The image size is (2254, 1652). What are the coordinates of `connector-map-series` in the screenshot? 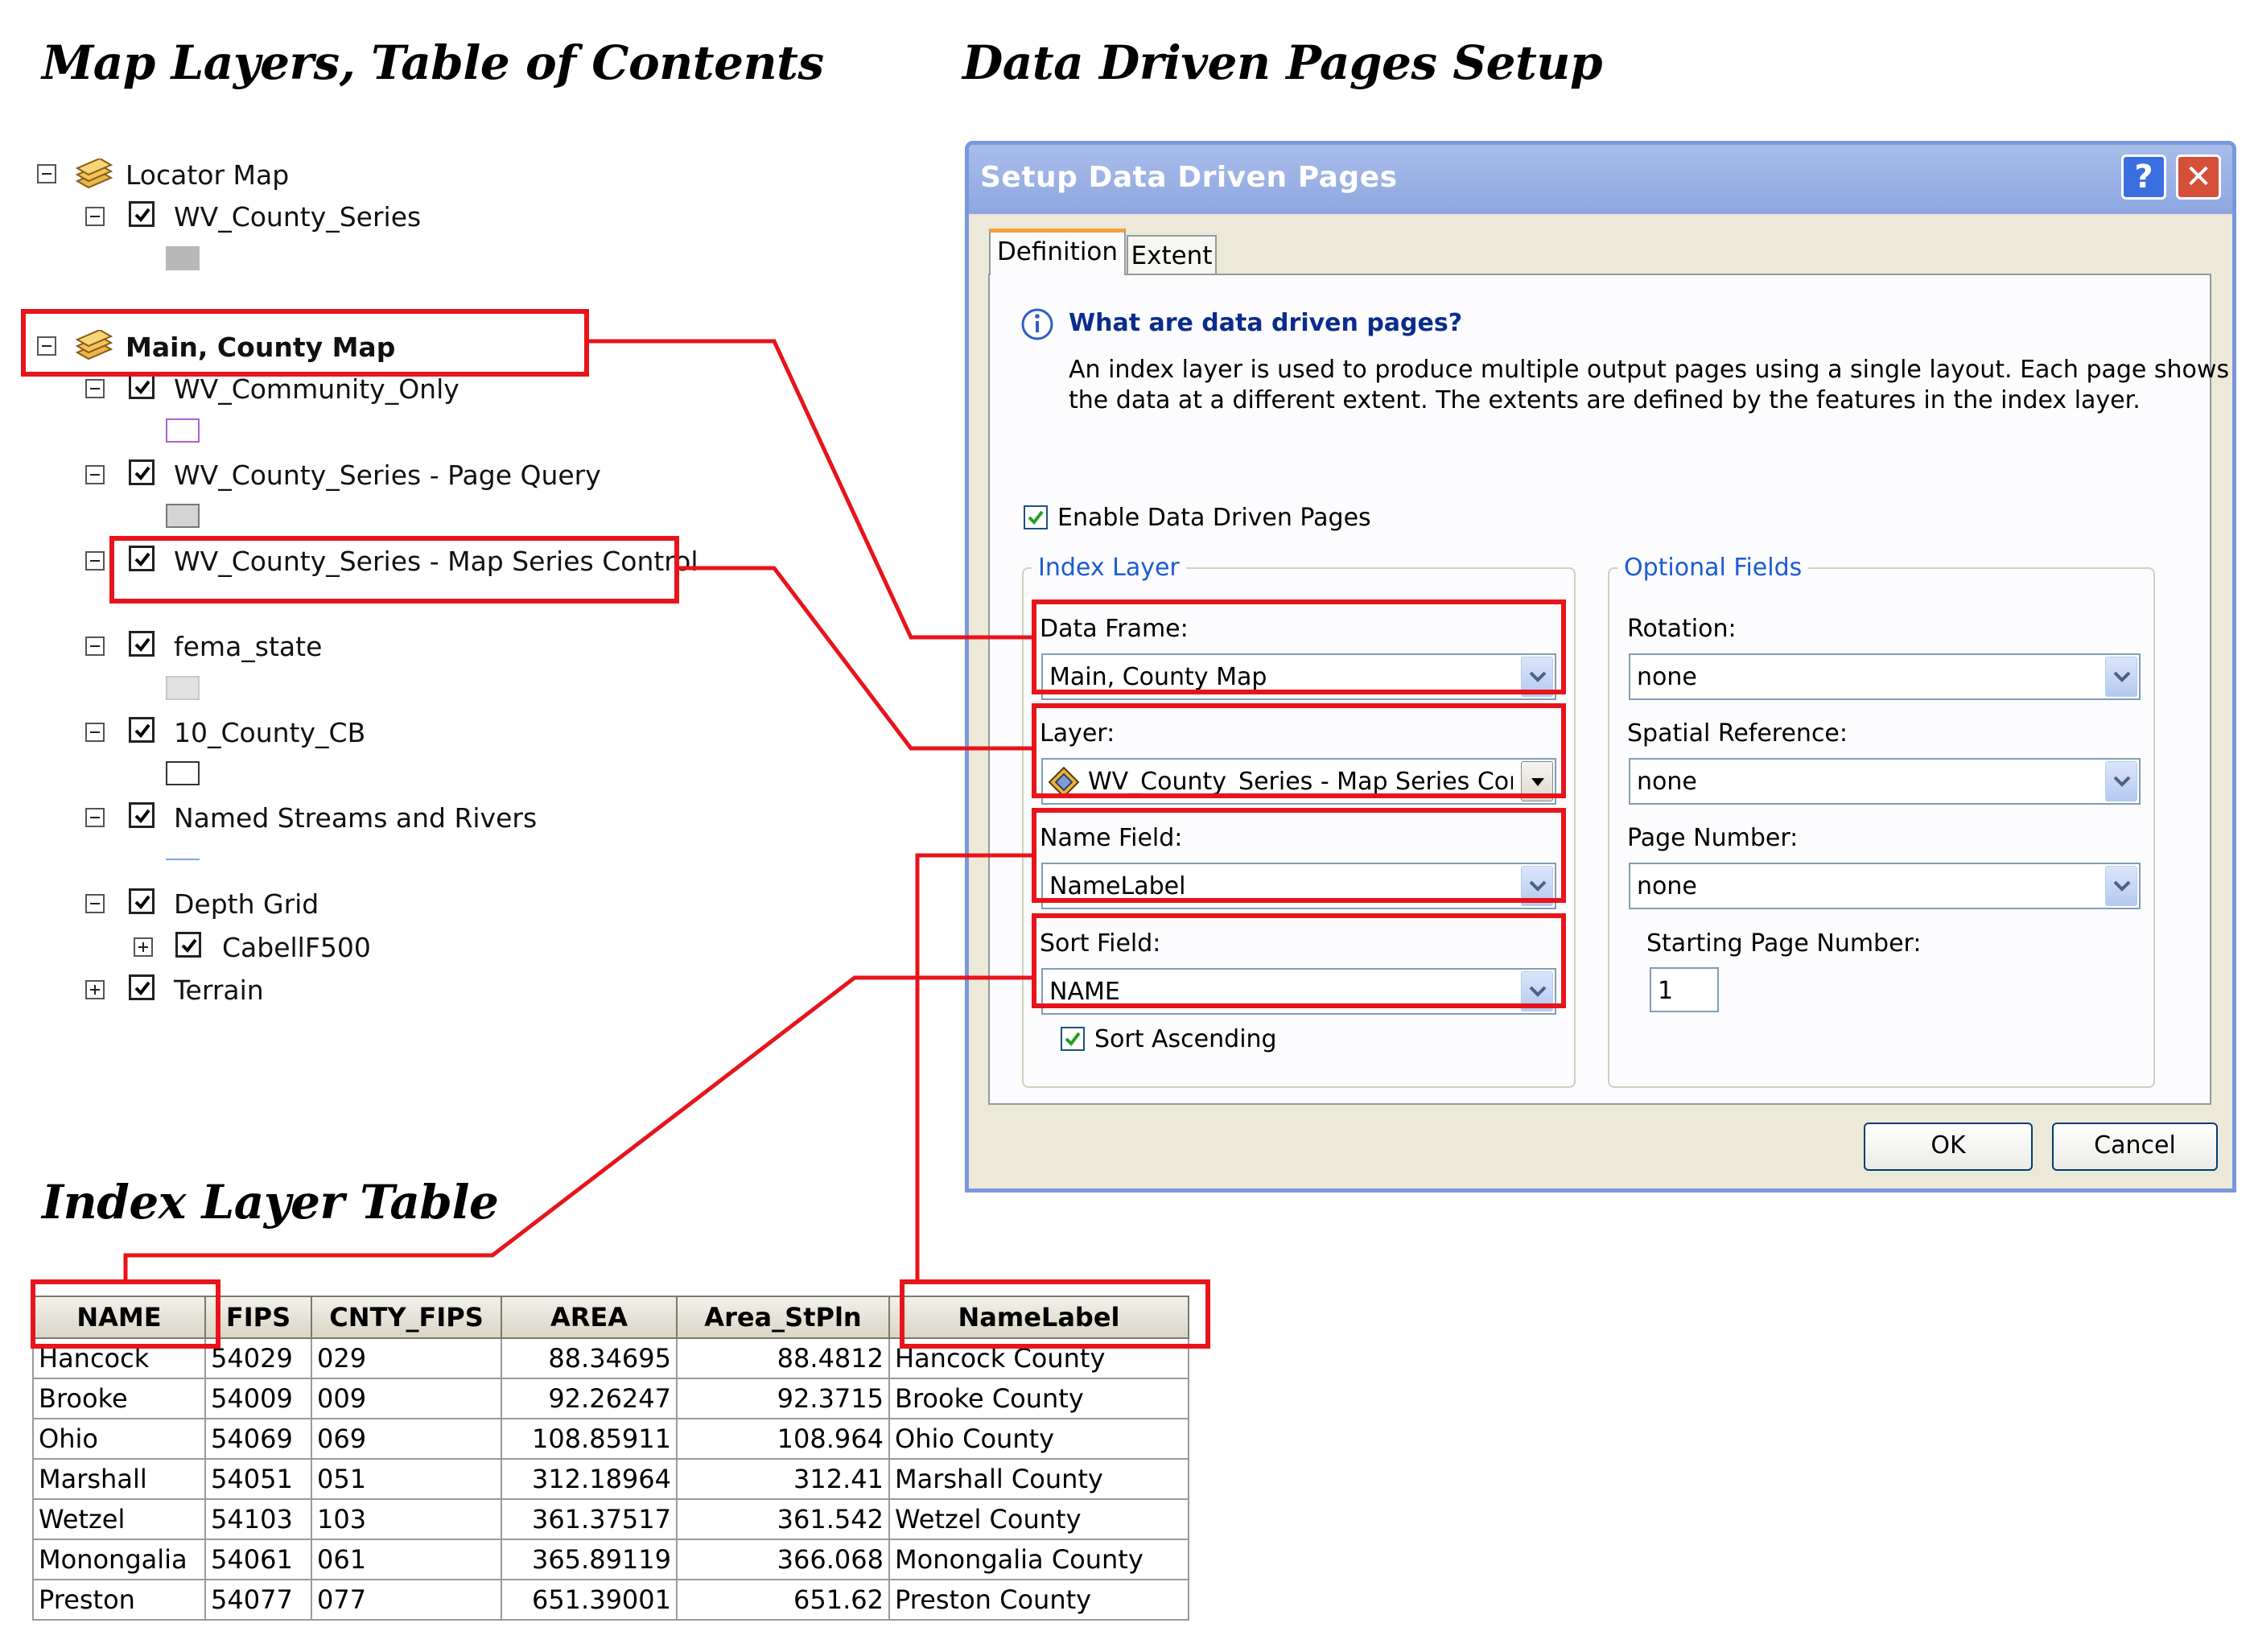 It's located at (855, 658).